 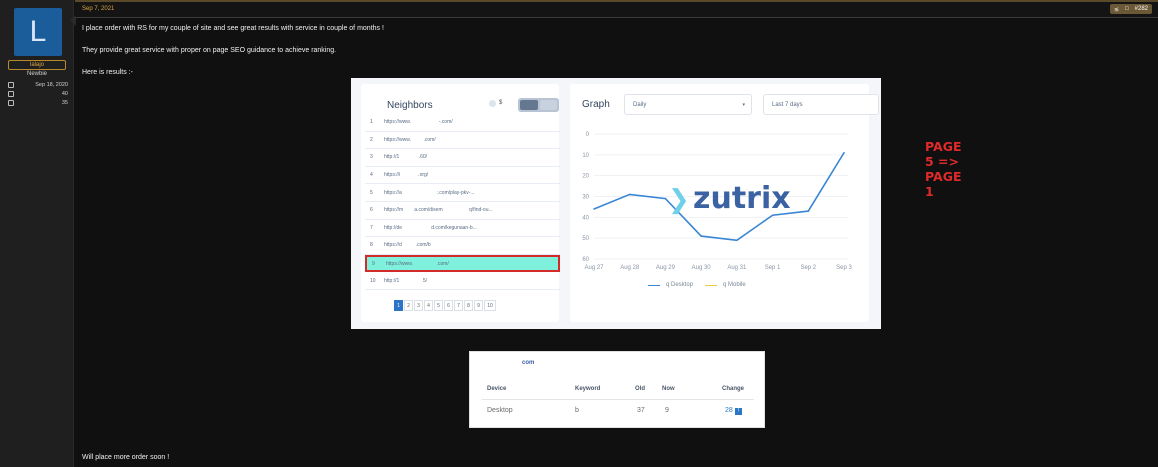 I want to click on neighbor-row: 3 http://1 .60/, so click(x=462, y=158).